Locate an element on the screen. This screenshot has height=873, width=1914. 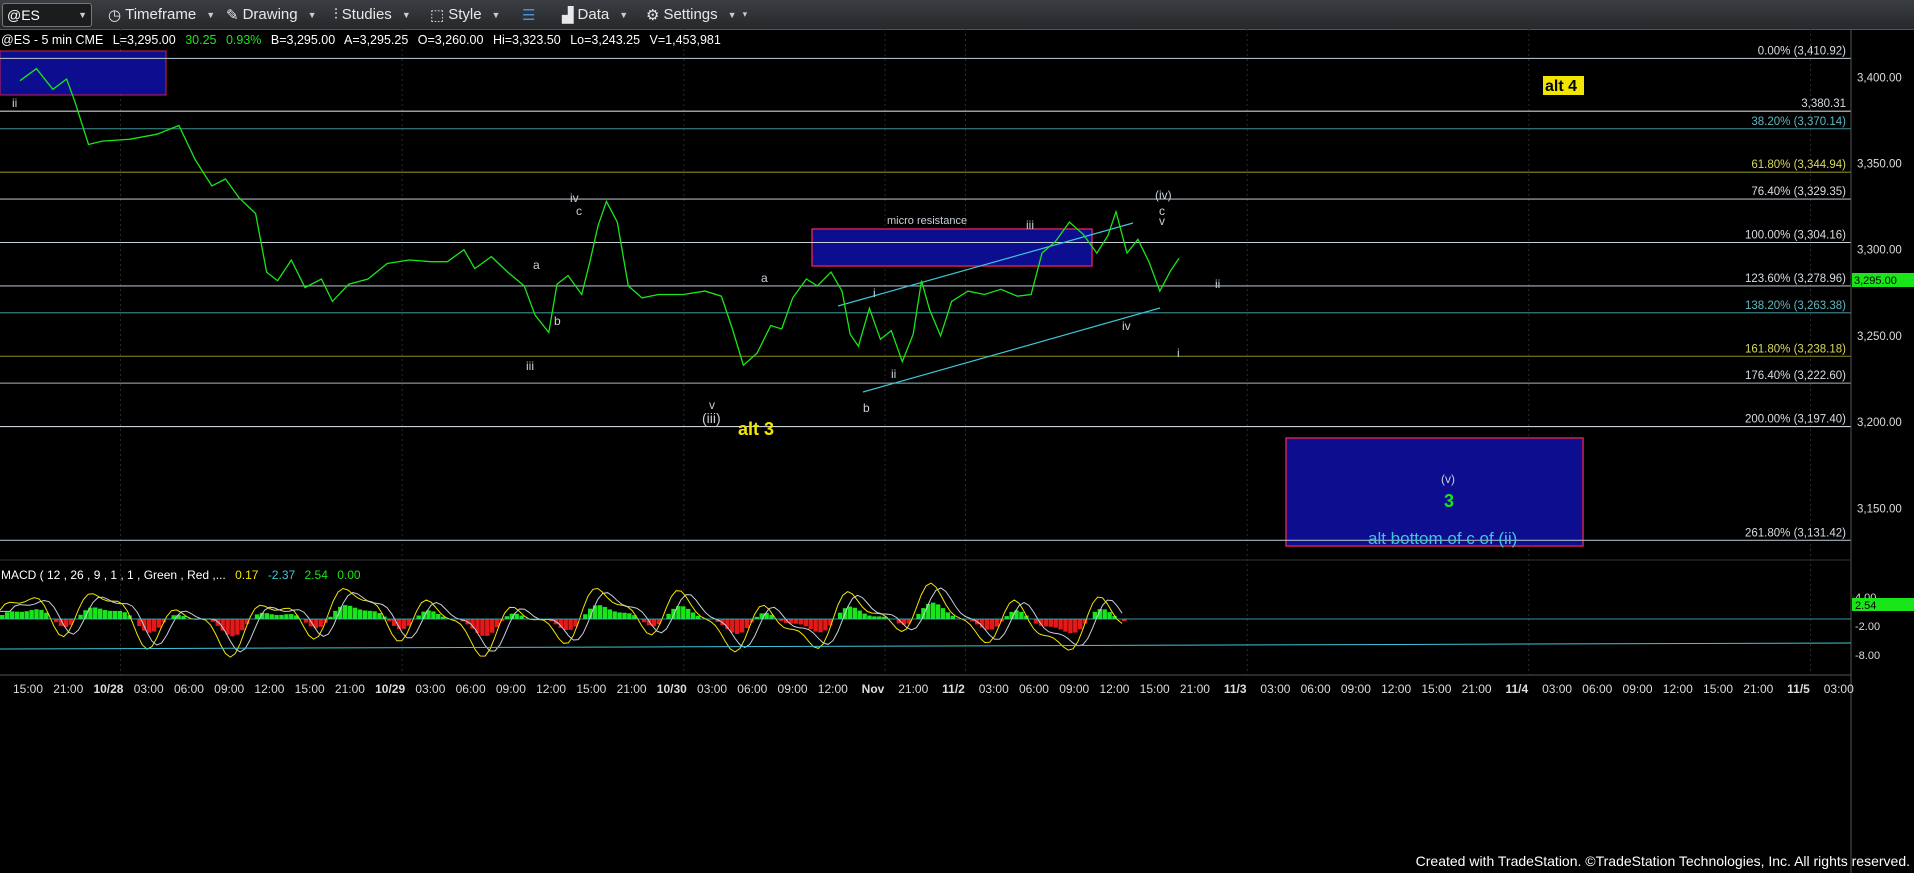
macd-v4: 0.00 is located at coordinates (349, 575).